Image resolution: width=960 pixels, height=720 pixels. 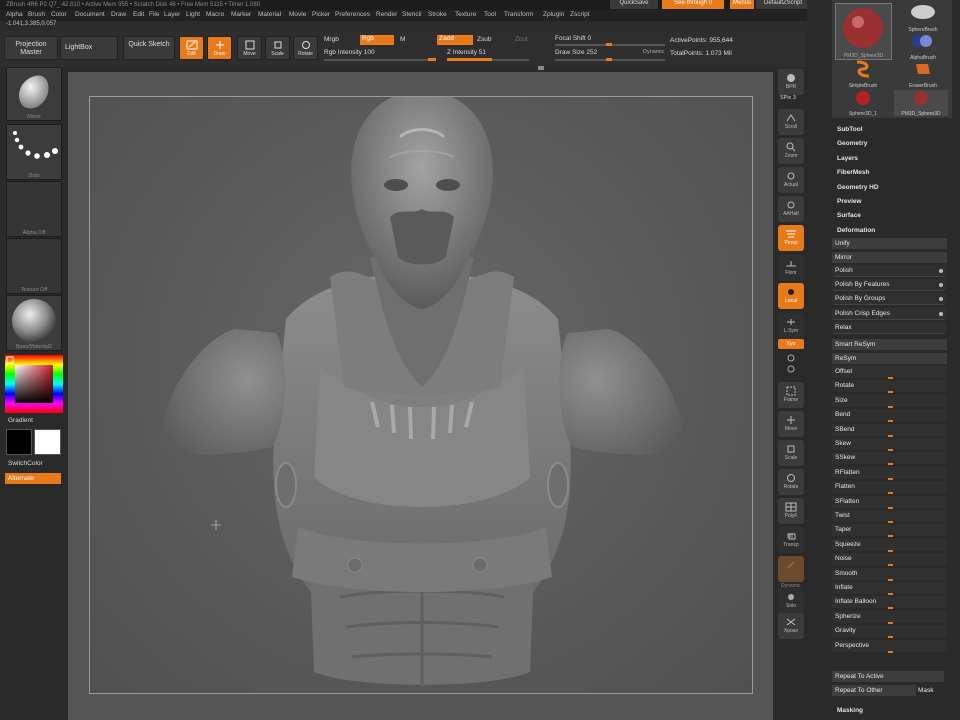 I want to click on shelf-ghost-button, so click(x=791, y=569).